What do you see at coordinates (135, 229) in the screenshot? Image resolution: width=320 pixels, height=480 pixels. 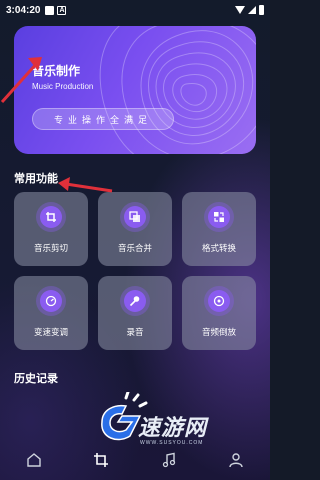 I see `music-merge-button: 音乐合并` at bounding box center [135, 229].